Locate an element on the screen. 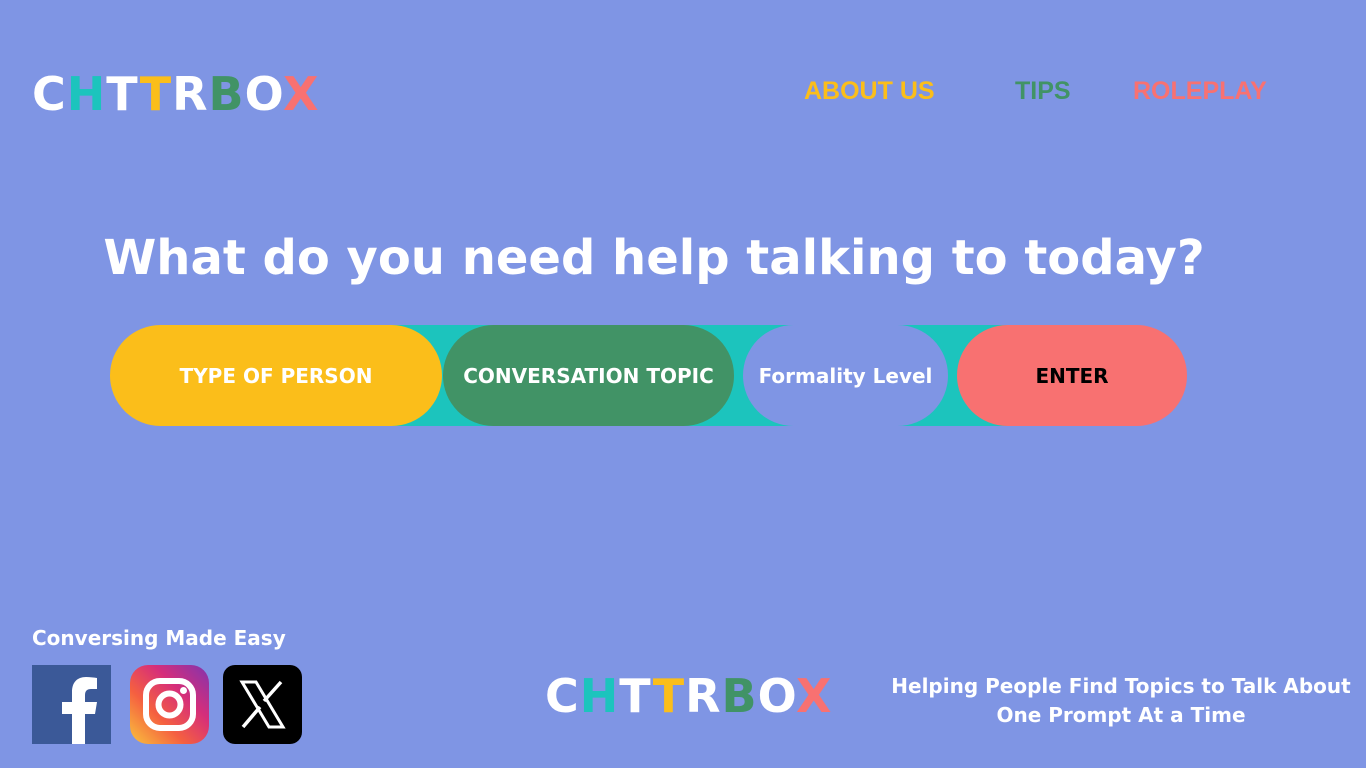  instagram-link is located at coordinates (169, 704).